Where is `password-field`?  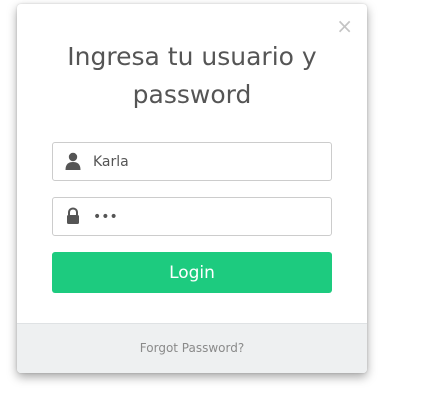 password-field is located at coordinates (192, 216).